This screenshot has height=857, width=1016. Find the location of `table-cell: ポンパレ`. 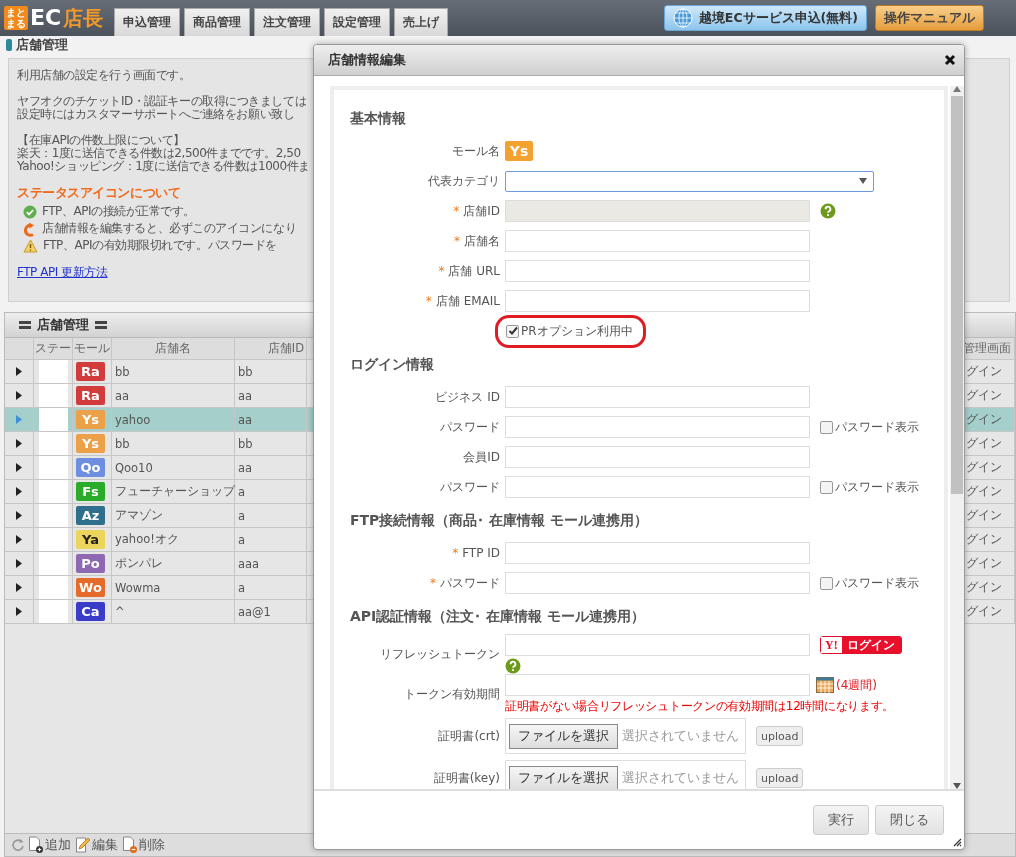

table-cell: ポンパレ is located at coordinates (173, 563).